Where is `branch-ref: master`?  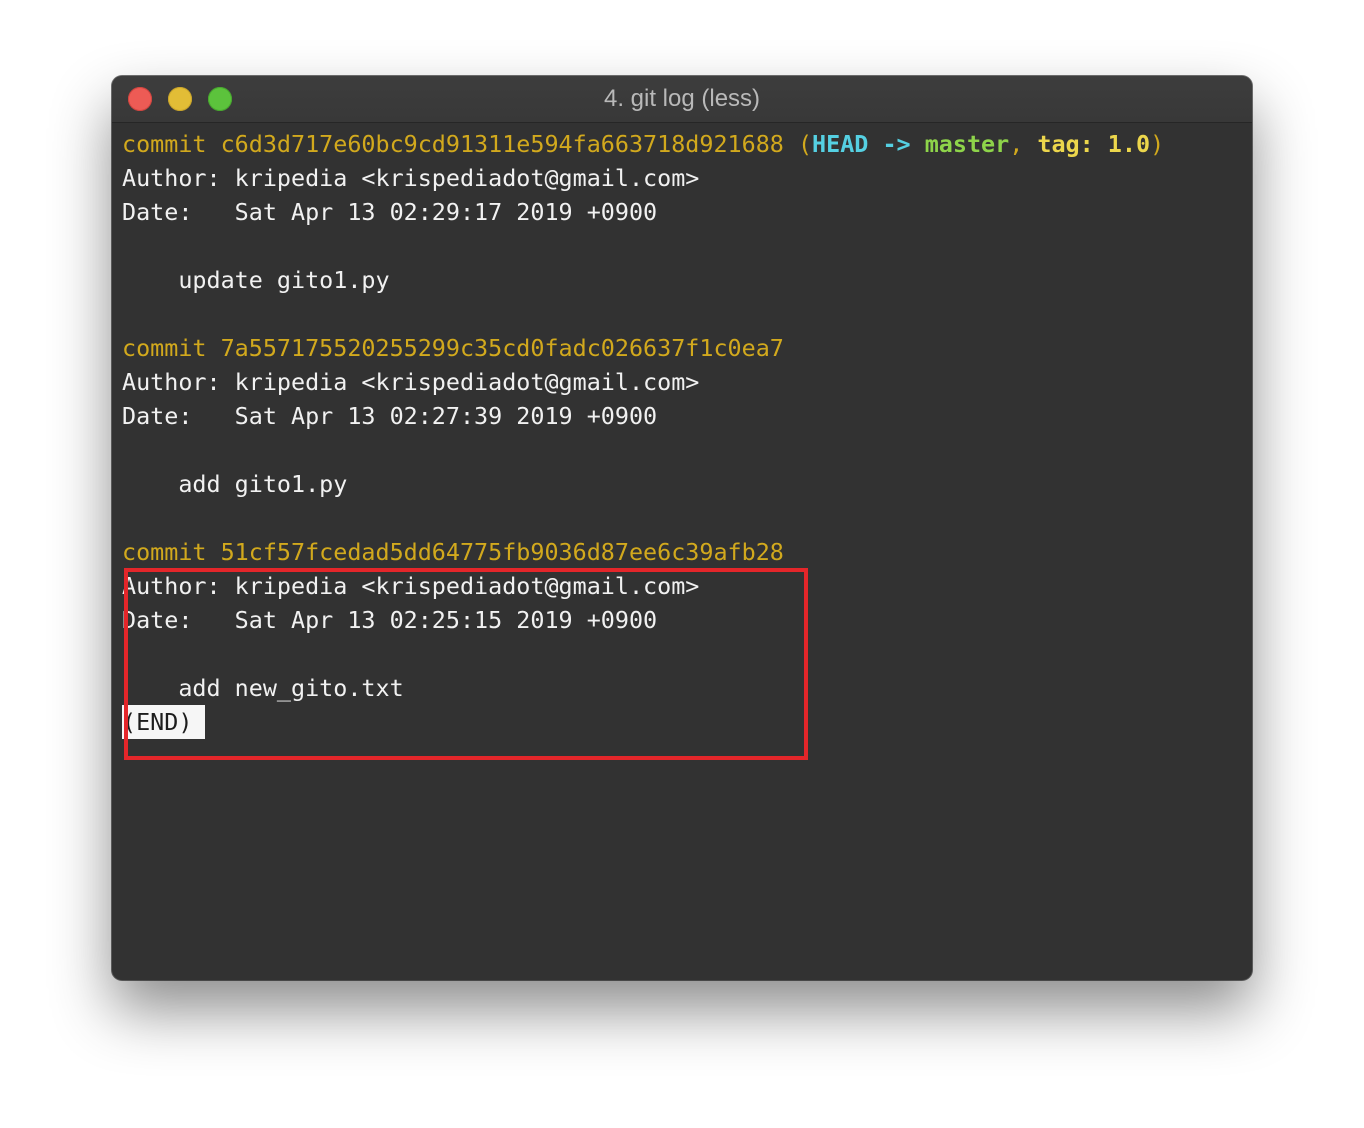 branch-ref: master is located at coordinates (967, 144).